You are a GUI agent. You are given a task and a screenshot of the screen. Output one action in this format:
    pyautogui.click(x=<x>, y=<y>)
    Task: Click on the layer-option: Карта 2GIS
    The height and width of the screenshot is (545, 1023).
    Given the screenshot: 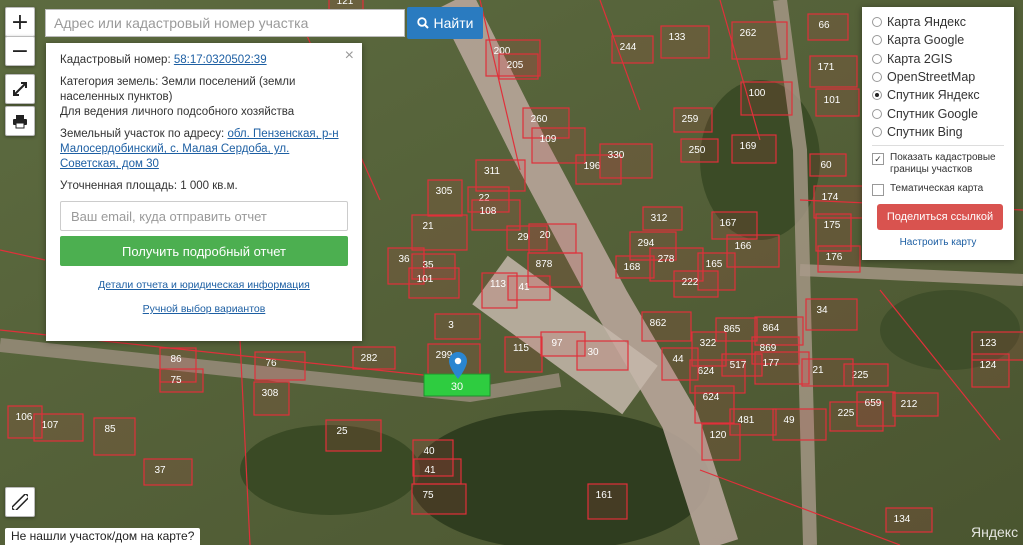 What is the action you would take?
    pyautogui.click(x=938, y=59)
    